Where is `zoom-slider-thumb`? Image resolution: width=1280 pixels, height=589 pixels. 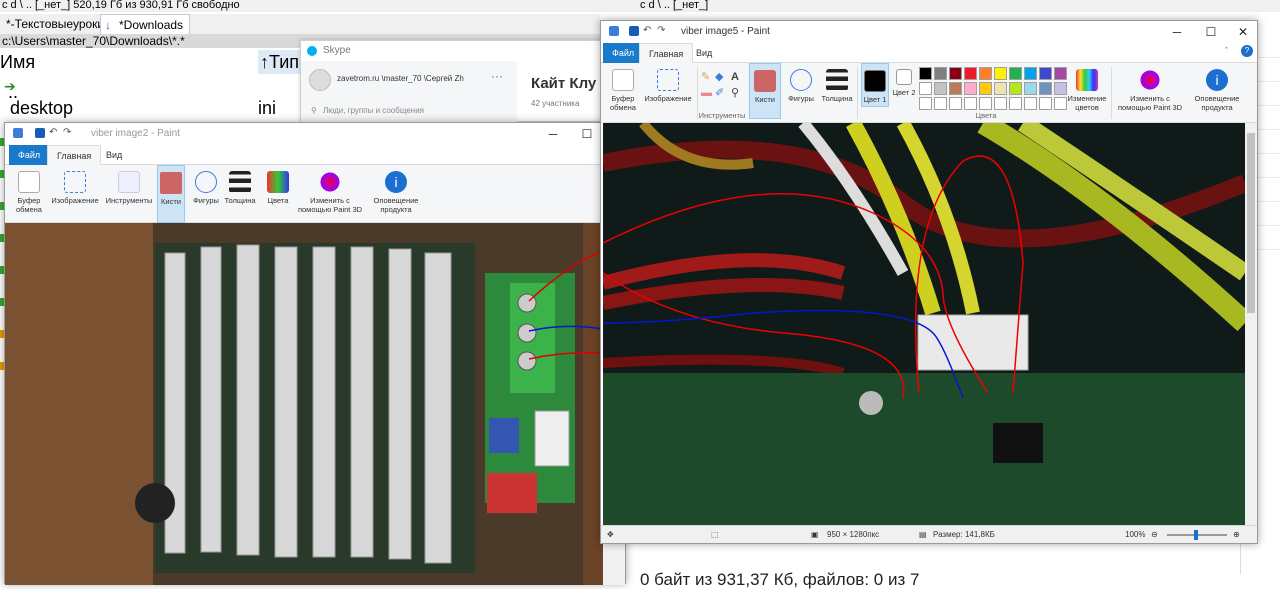
zoom-slider-thumb is located at coordinates (1196, 535).